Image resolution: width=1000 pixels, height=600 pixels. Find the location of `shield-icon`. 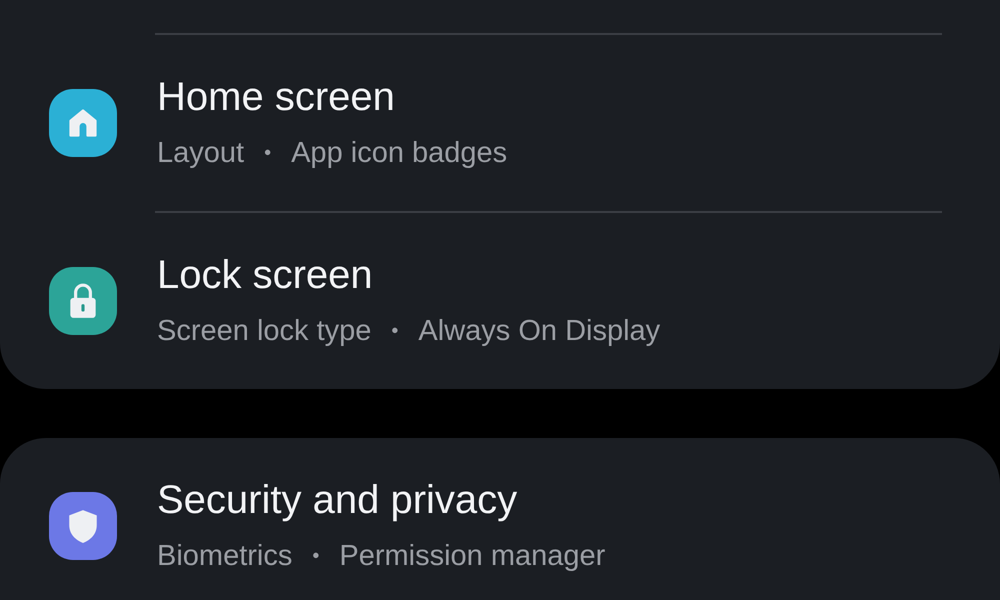

shield-icon is located at coordinates (83, 526).